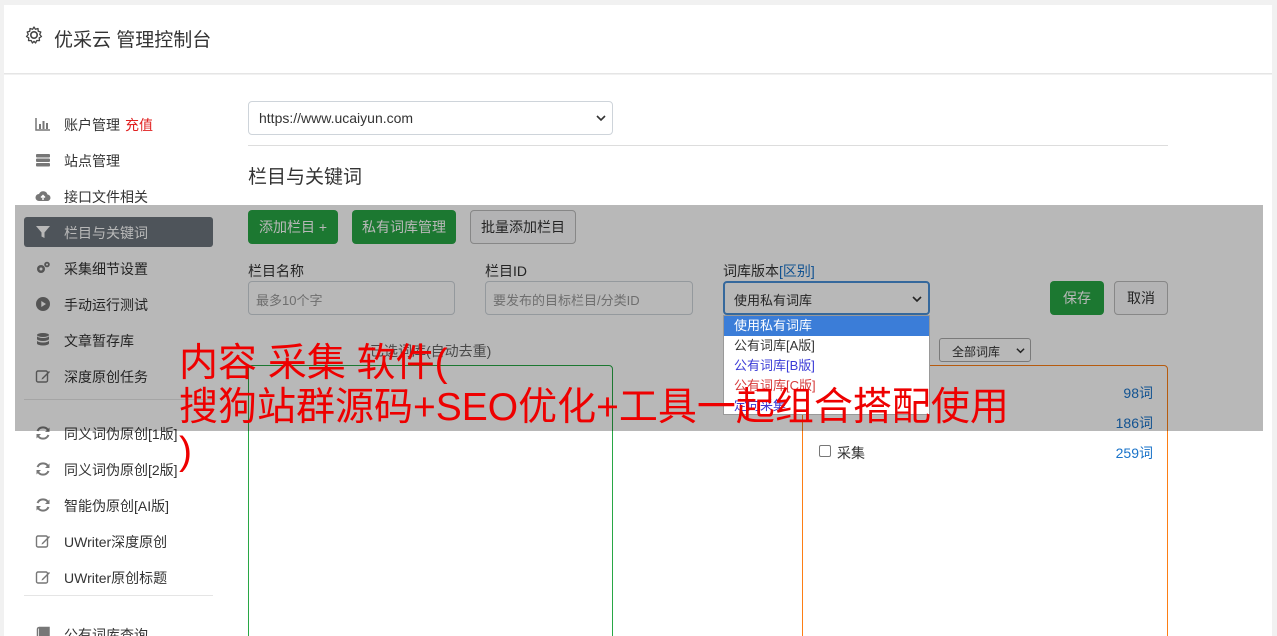 The width and height of the screenshot is (1277, 636). I want to click on watermark-line: 搜狗站群源码+SEO优化+工具一起组合搭配使用, so click(594, 407).